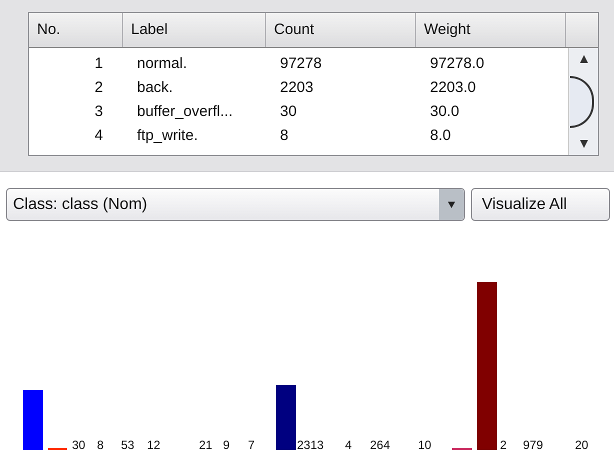 This screenshot has height=463, width=614. Describe the element at coordinates (296, 87) in the screenshot. I see `table-cell-text: 2203` at that location.